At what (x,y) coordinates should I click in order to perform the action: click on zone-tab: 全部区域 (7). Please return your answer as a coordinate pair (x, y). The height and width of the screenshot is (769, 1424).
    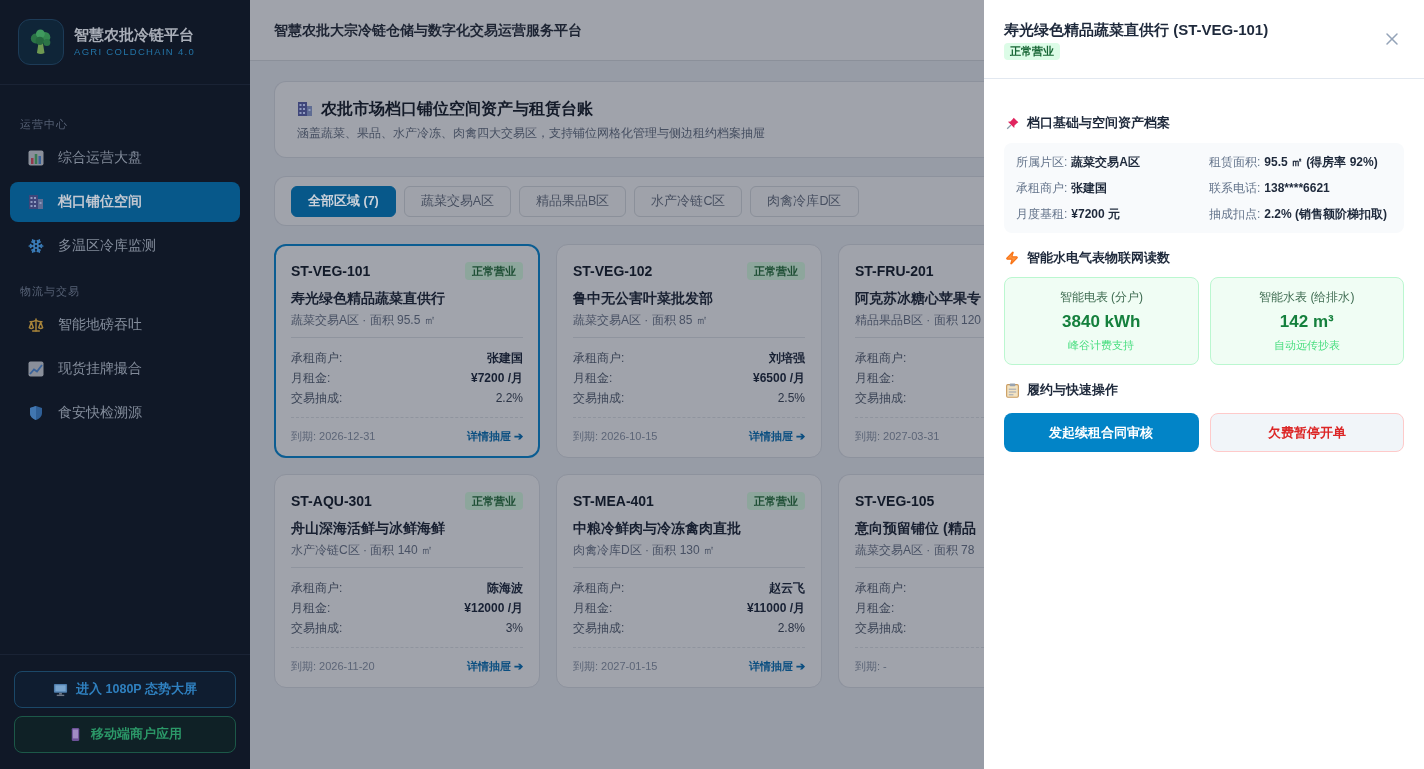
    Looking at the image, I should click on (343, 201).